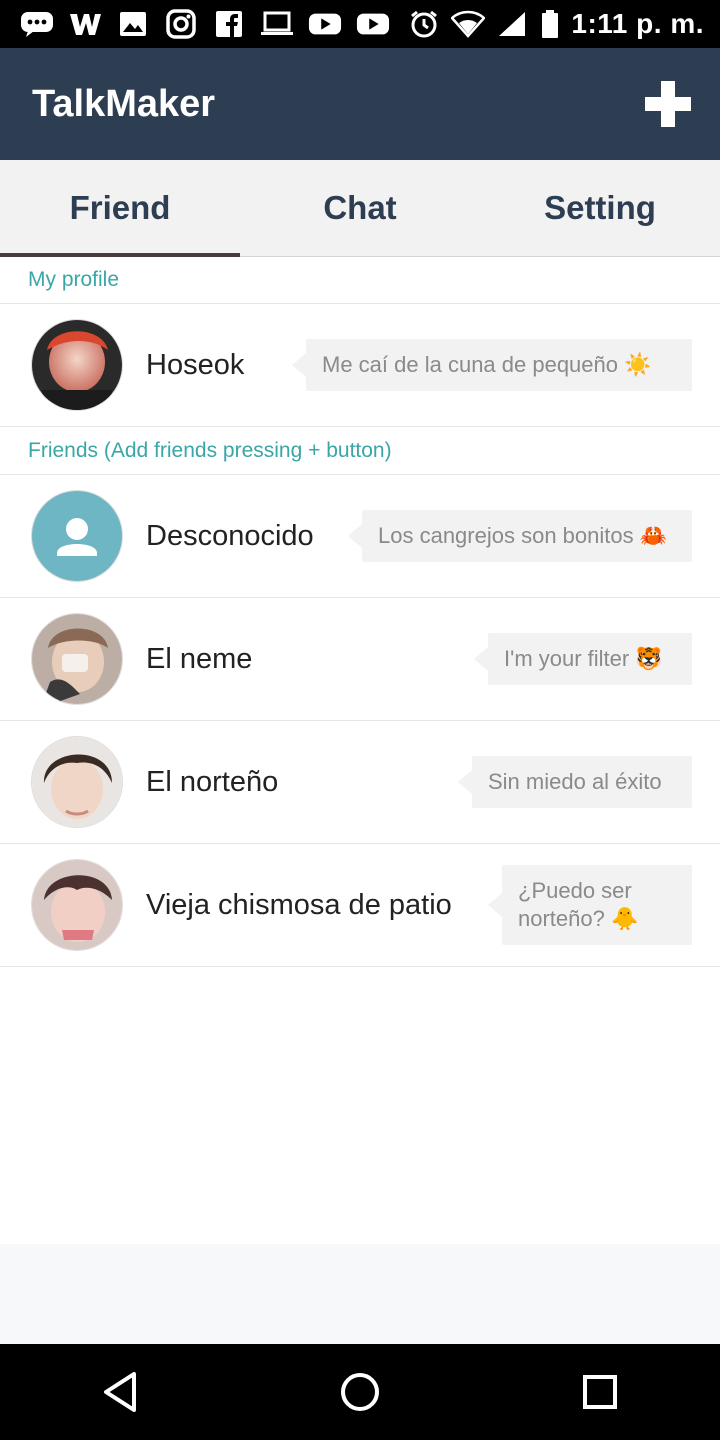 The width and height of the screenshot is (720, 1440). I want to click on recents-icon, so click(600, 1392).